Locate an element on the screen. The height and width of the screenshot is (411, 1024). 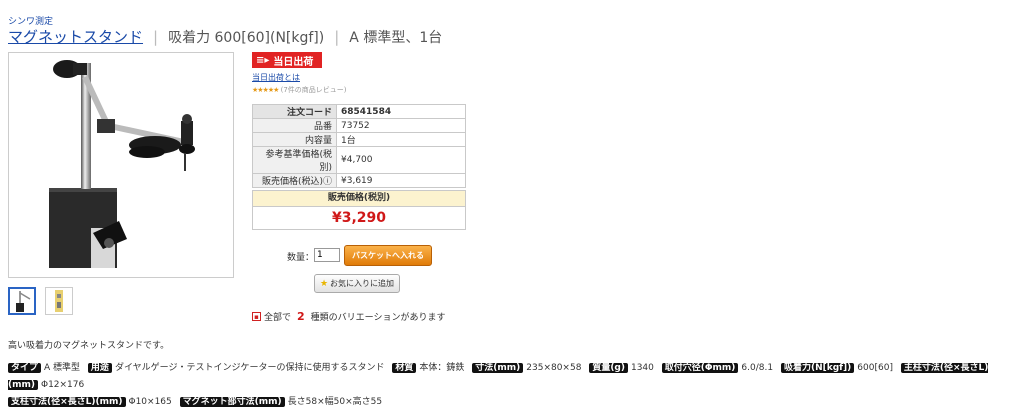
table-row: 注文コード 68541584 is located at coordinates (359, 111).